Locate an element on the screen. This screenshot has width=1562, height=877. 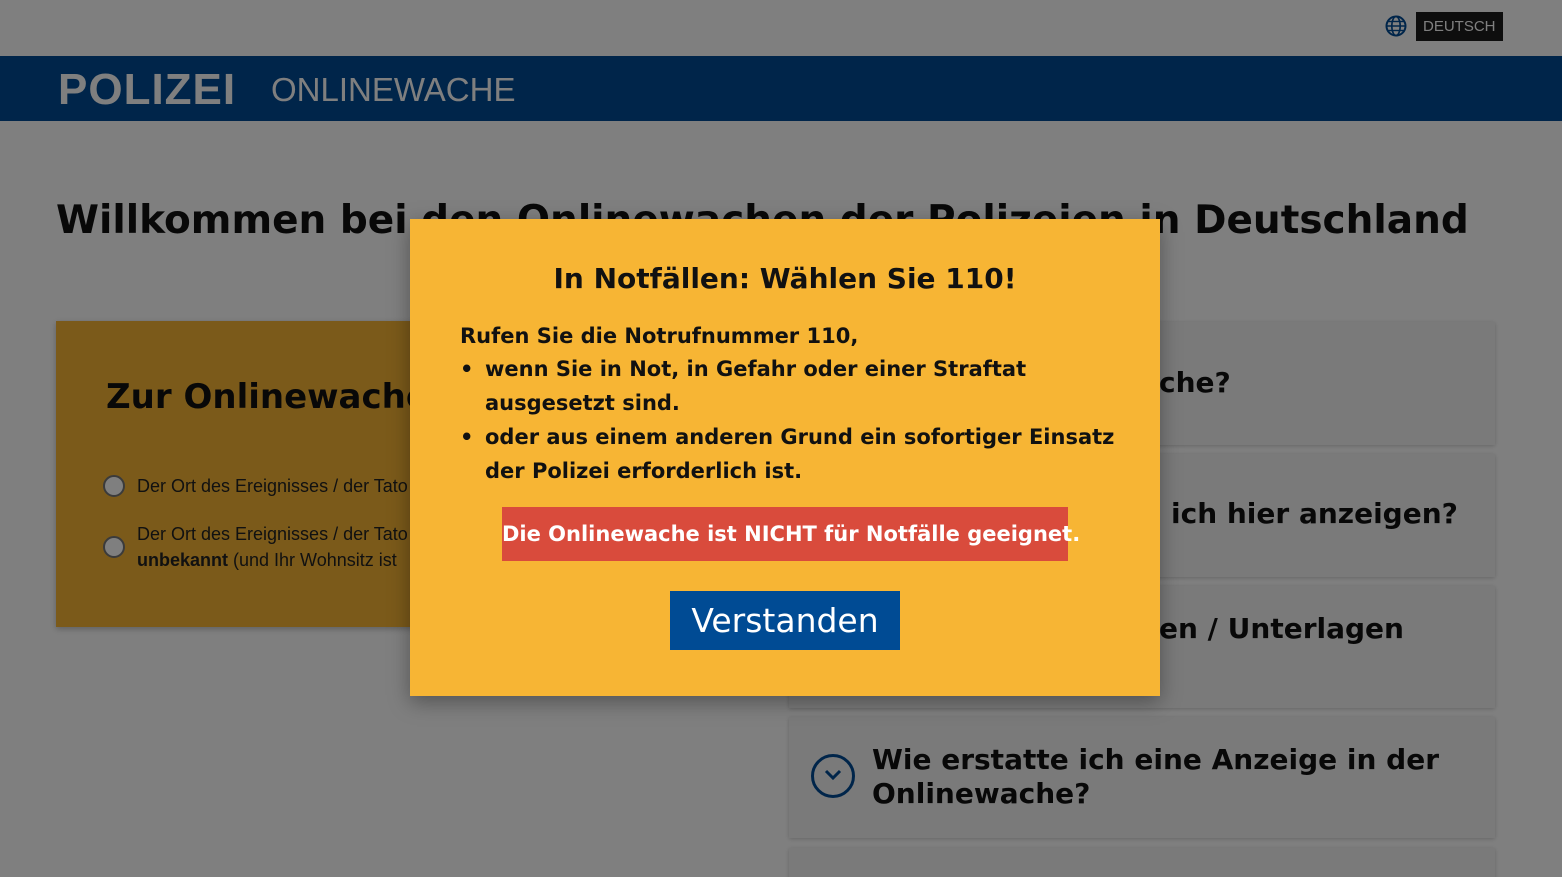
confirm-button: Verstanden is located at coordinates (785, 620).